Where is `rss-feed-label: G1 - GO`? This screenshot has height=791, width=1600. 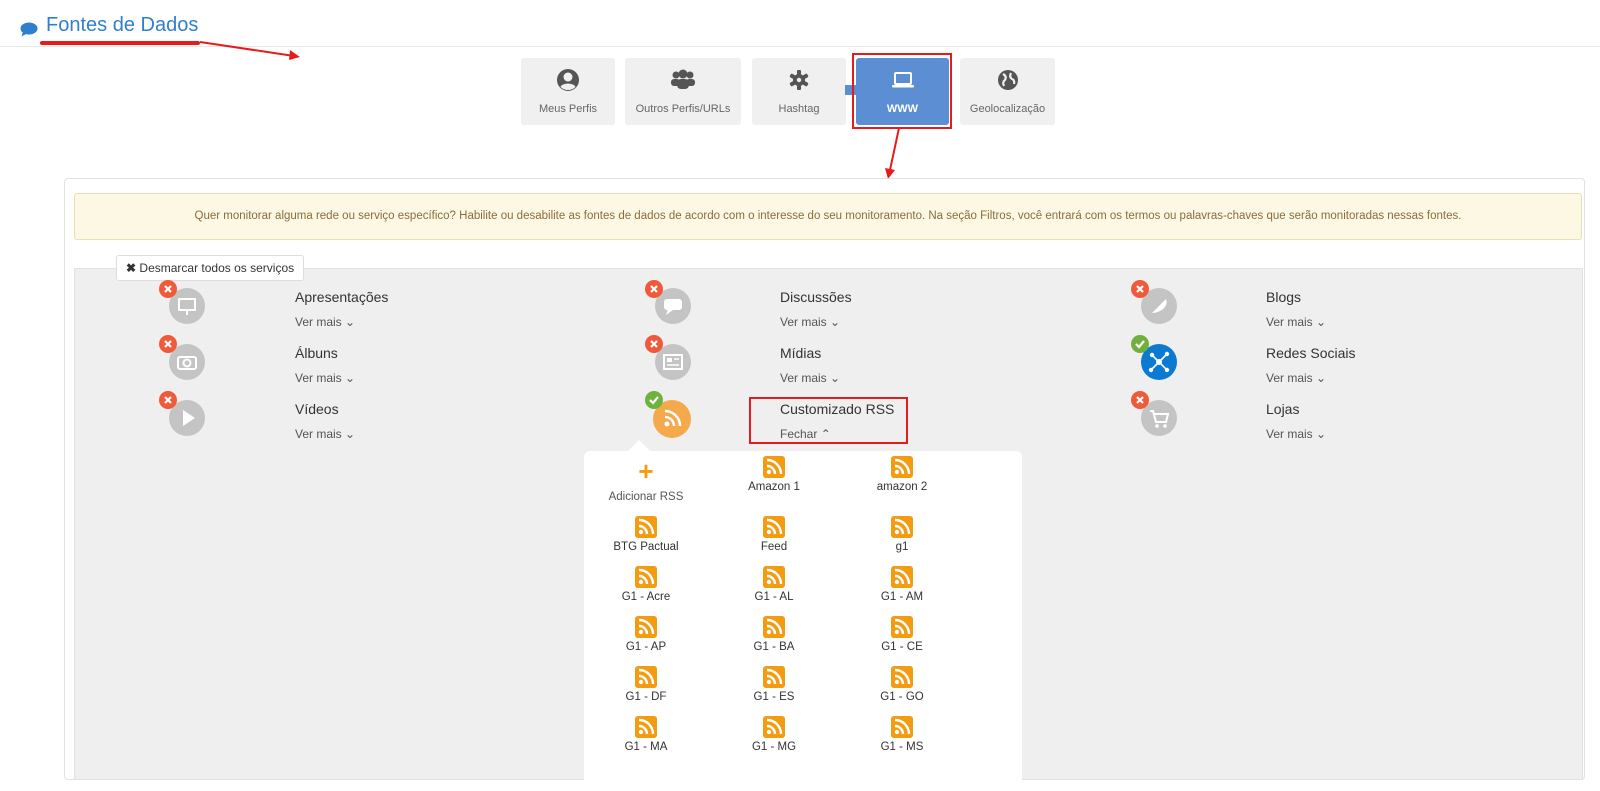
rss-feed-label: G1 - GO is located at coordinates (902, 697).